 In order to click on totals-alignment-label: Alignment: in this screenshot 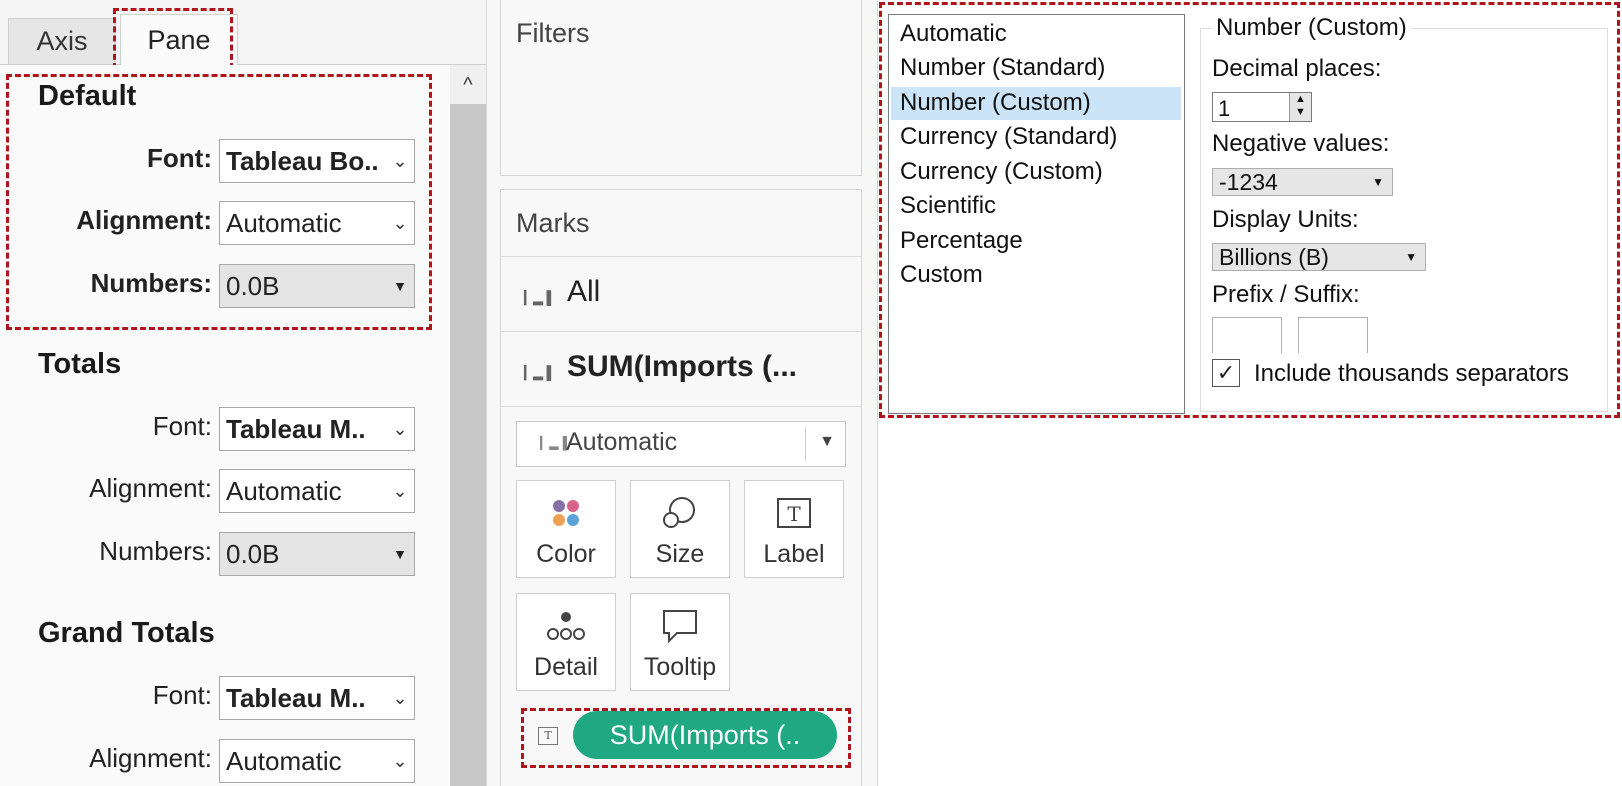, I will do `click(150, 488)`.